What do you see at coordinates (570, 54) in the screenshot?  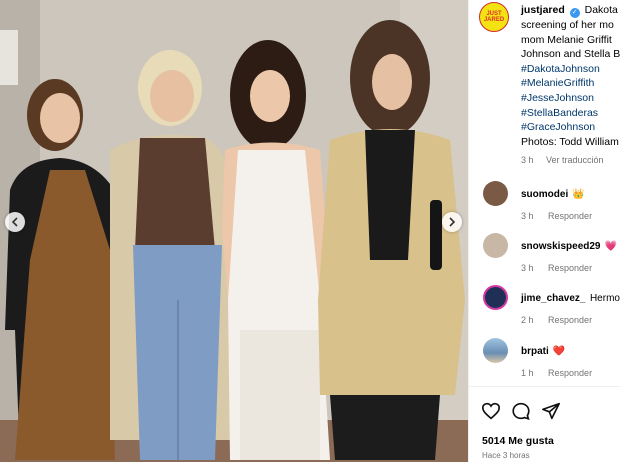 I see `caption-line-4: Johnson and Stella B` at bounding box center [570, 54].